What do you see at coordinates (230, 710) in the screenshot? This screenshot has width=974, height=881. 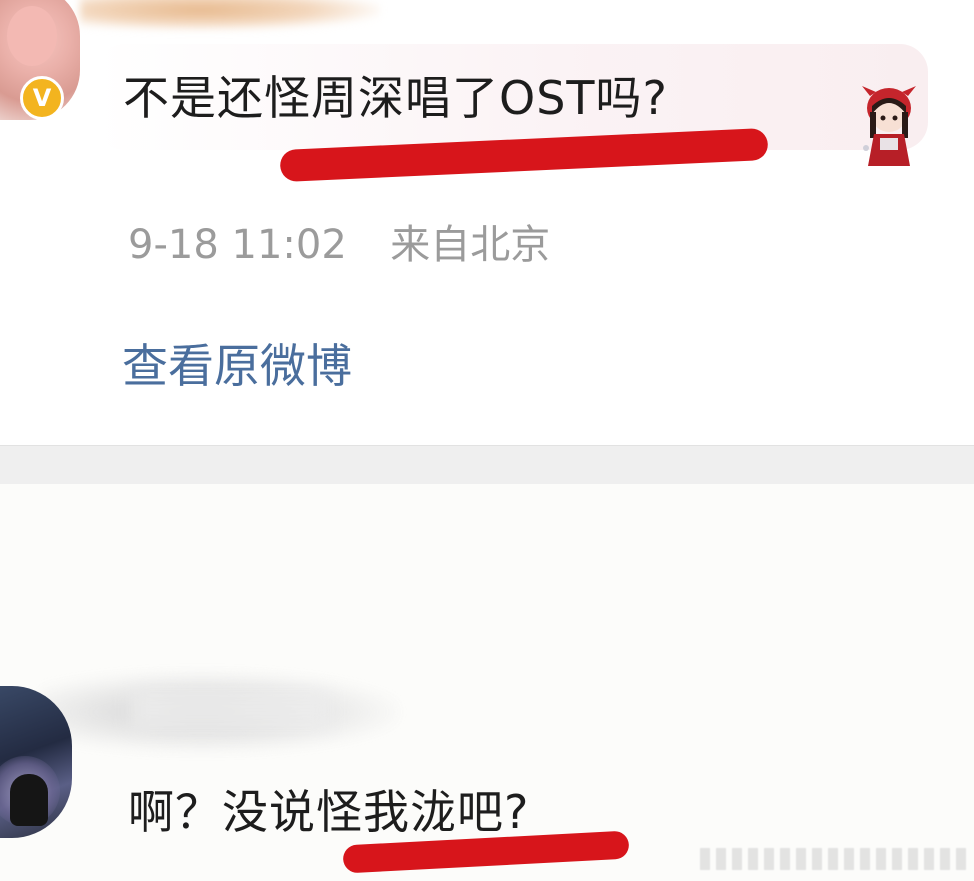 I see `redacted-username-overlay` at bounding box center [230, 710].